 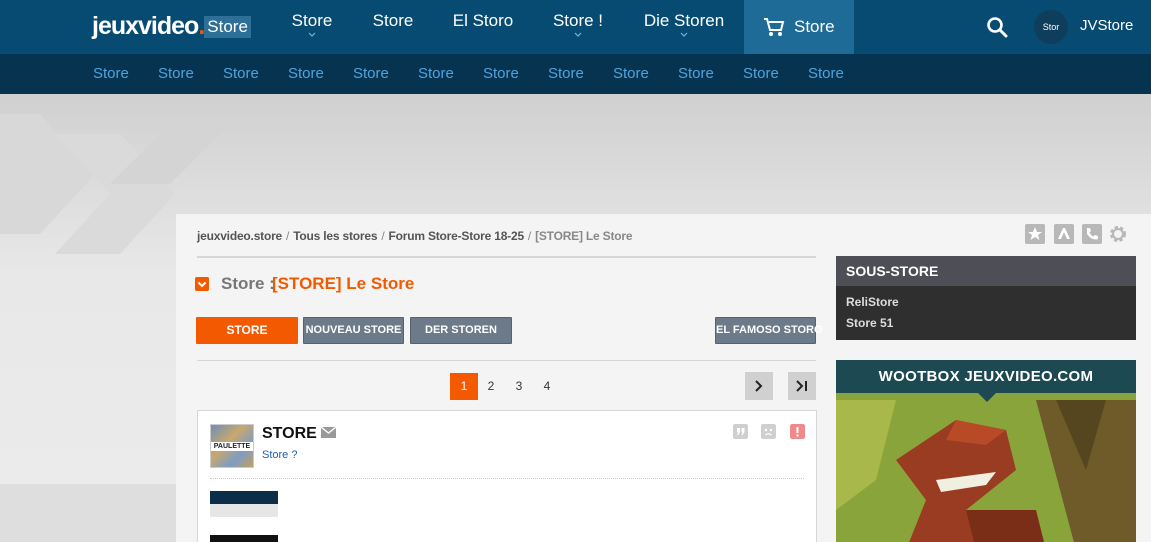 What do you see at coordinates (1118, 234) in the screenshot?
I see `gear-icon` at bounding box center [1118, 234].